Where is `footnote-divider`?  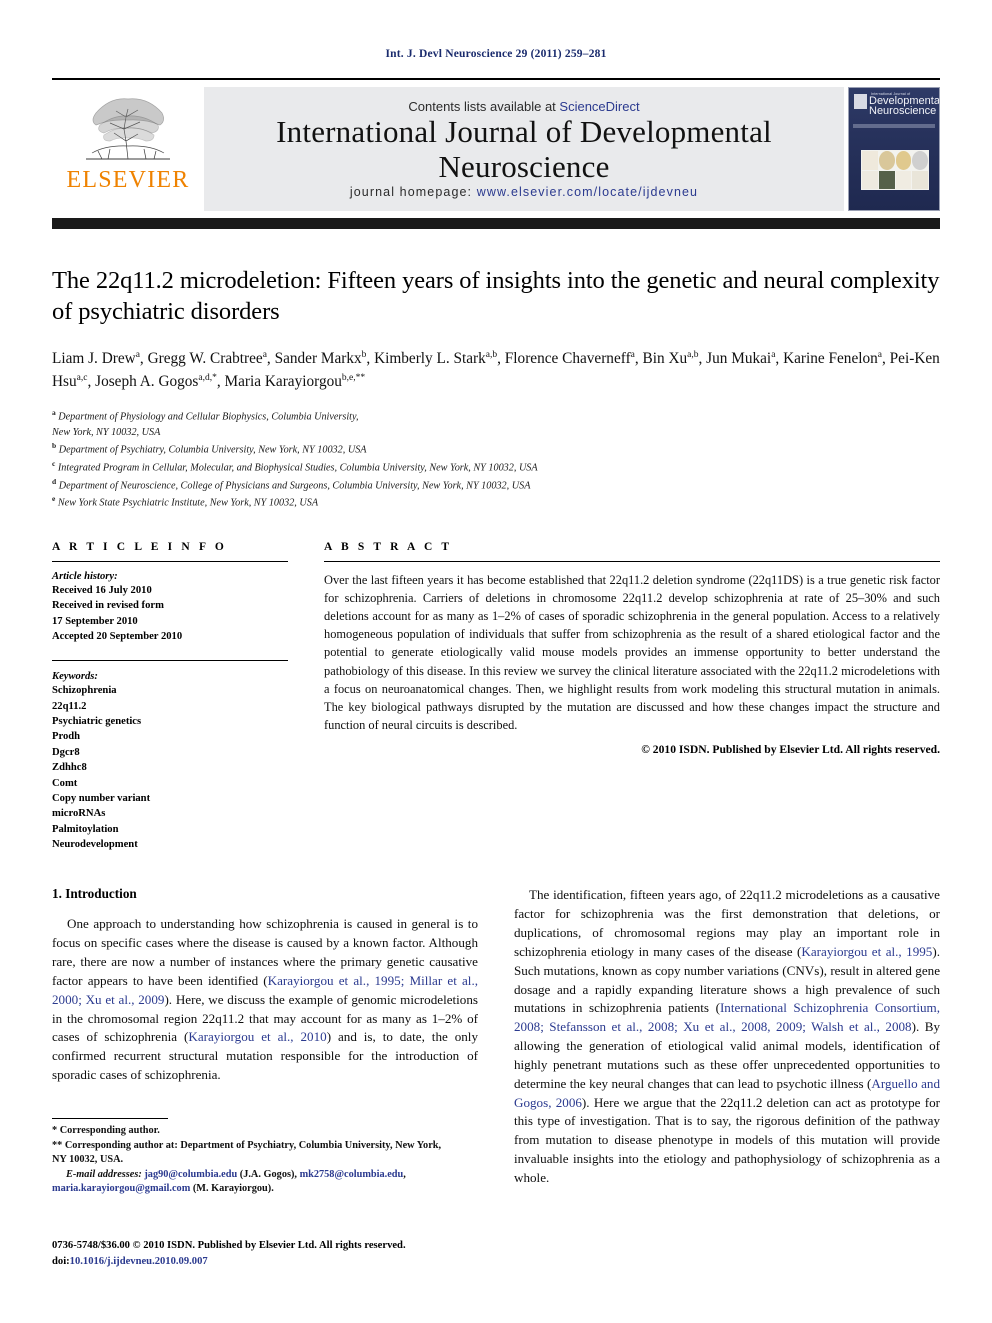
footnote-divider is located at coordinates (110, 1118).